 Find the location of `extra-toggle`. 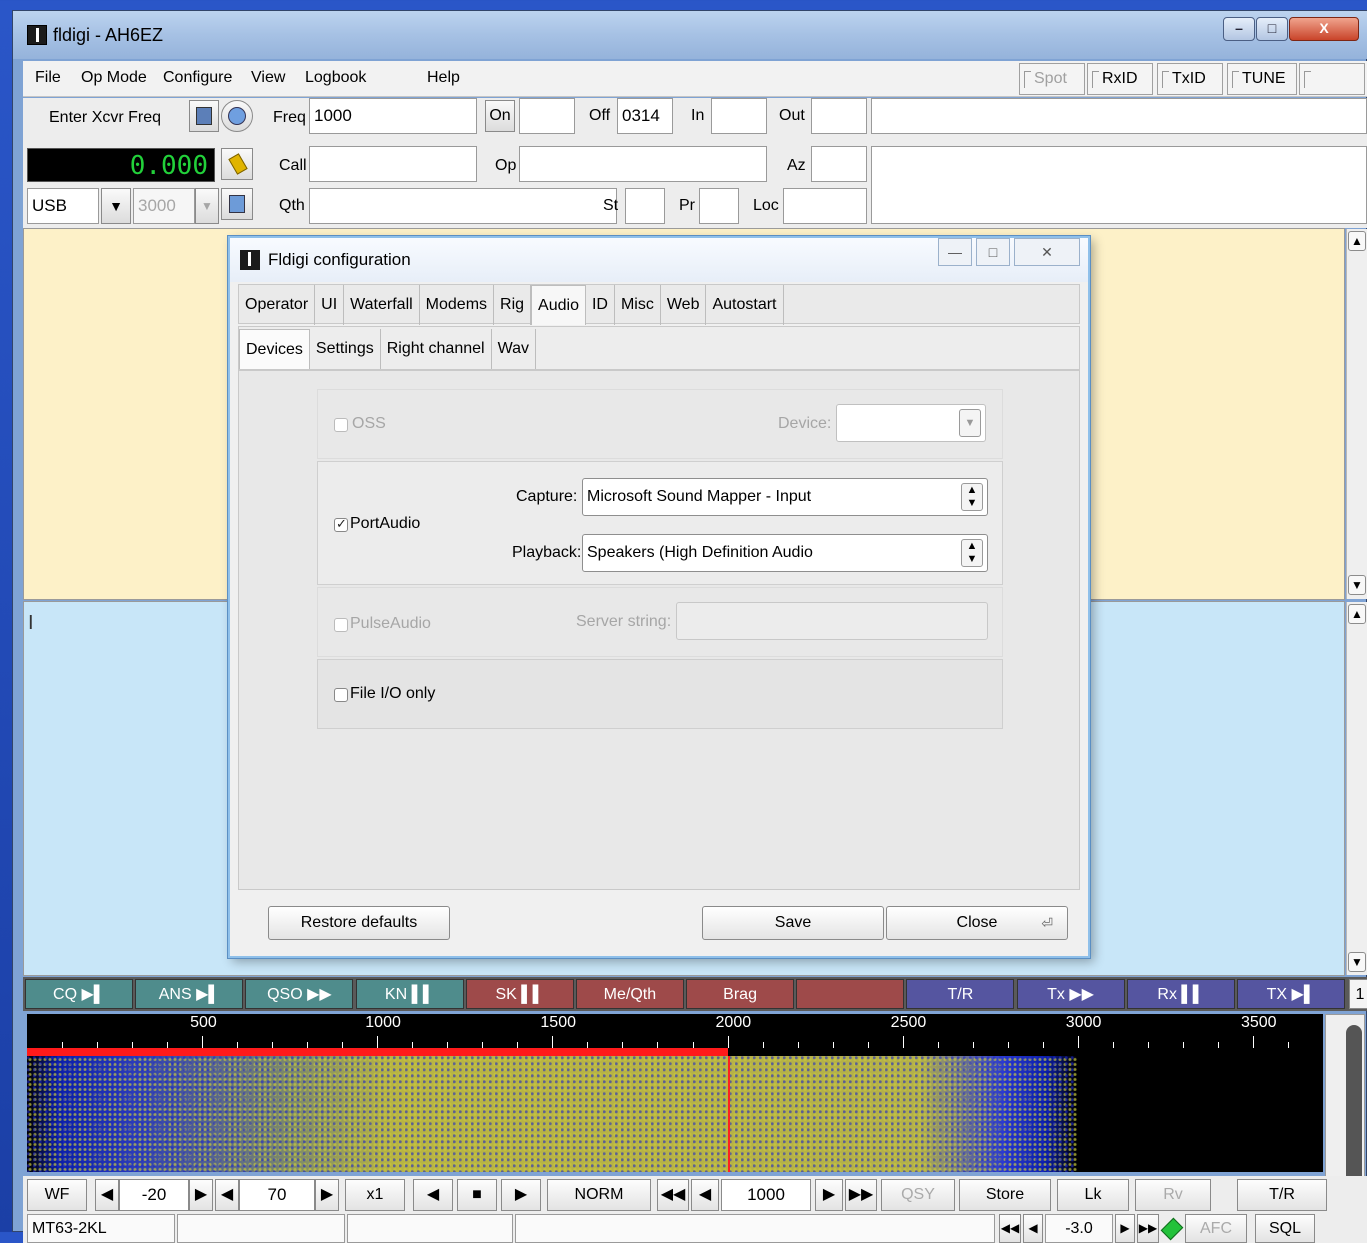

extra-toggle is located at coordinates (1332, 79).